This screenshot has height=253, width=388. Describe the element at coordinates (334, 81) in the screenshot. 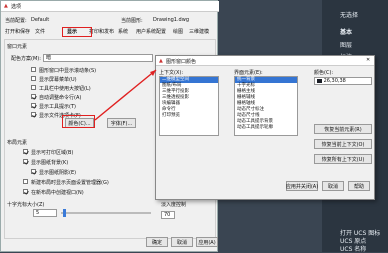

I see `color-value: 26,30,38` at that location.